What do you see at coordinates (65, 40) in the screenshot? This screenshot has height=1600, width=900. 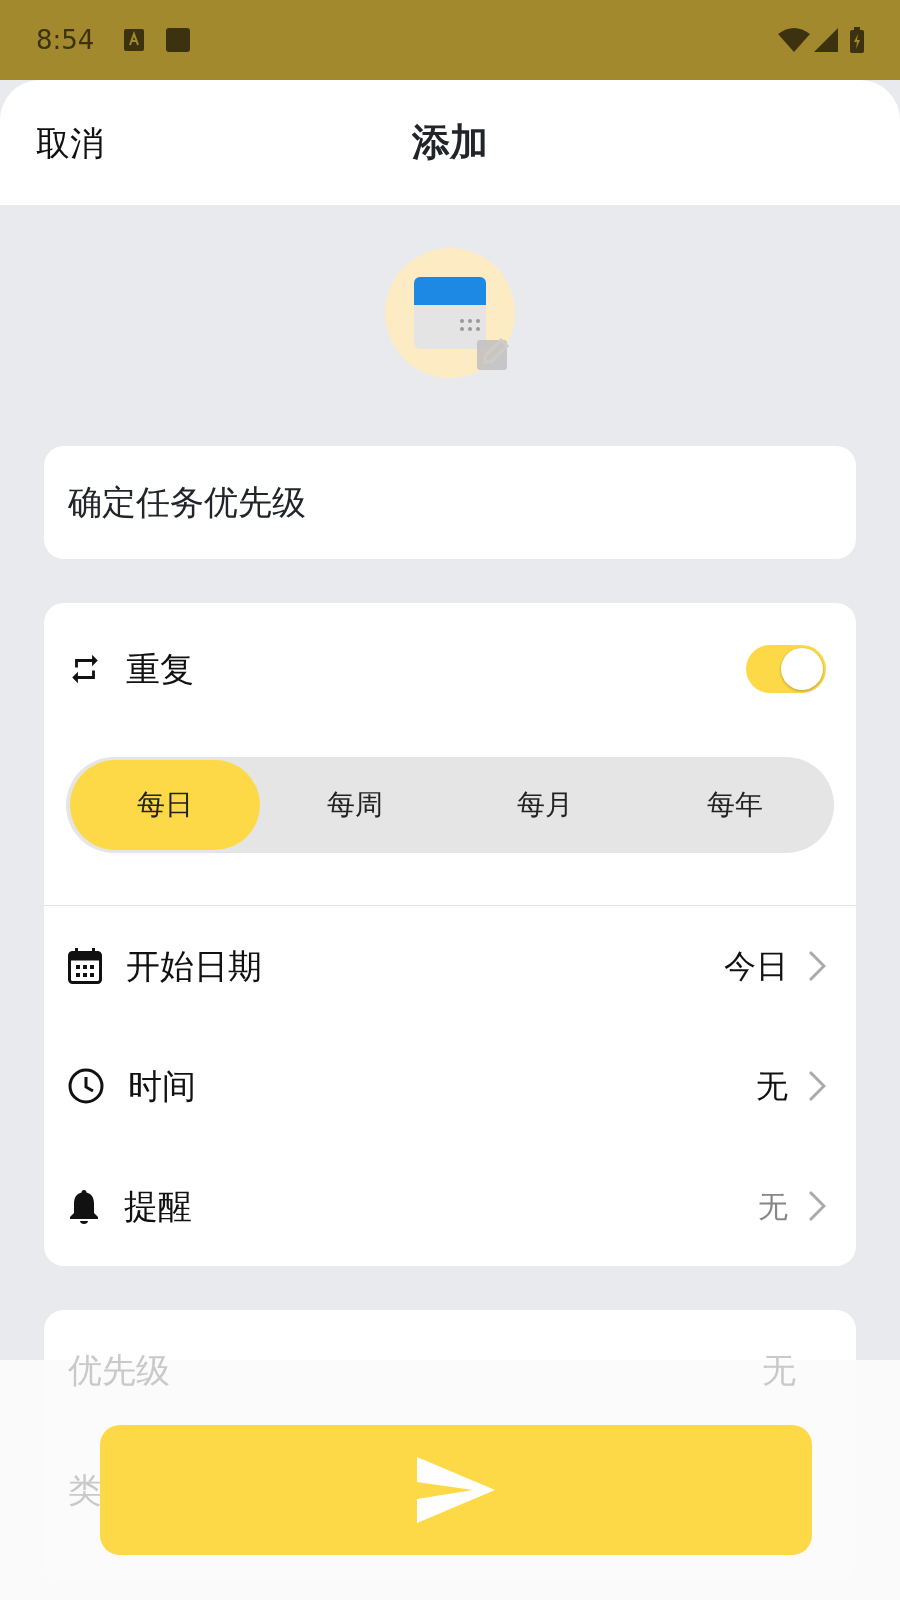 I see `clock-time: 8:54` at bounding box center [65, 40].